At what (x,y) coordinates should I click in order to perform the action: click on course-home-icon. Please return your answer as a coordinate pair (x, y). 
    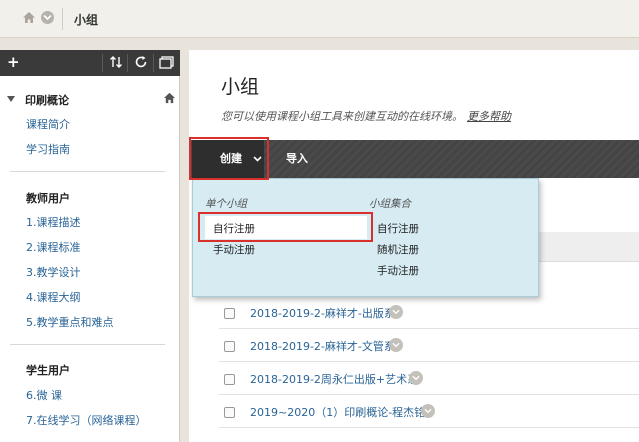
    Looking at the image, I should click on (169, 99).